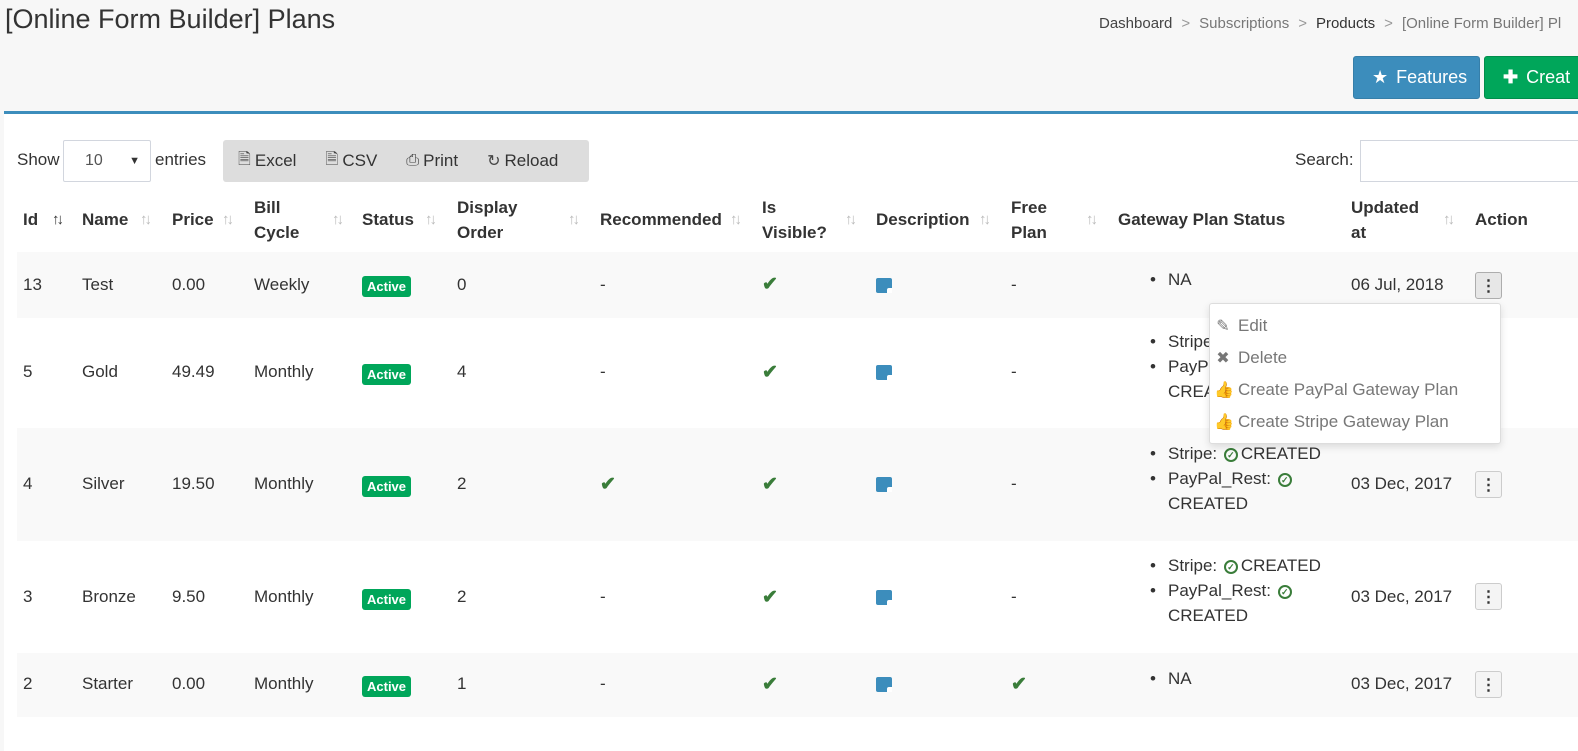  Describe the element at coordinates (923, 219) in the screenshot. I see `col-description: Description` at that location.